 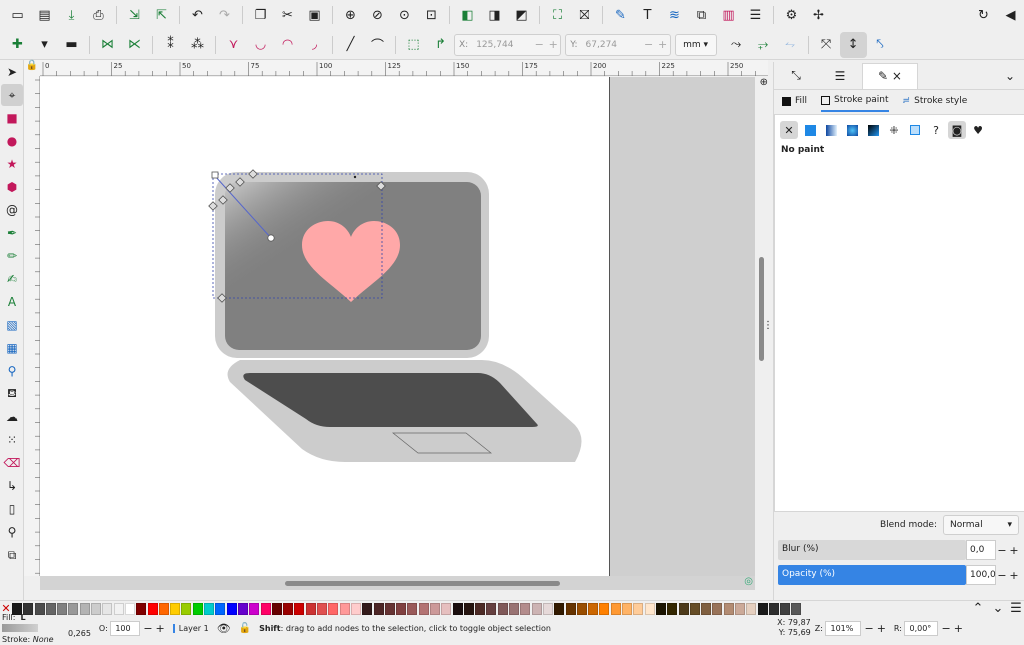 What do you see at coordinates (791, 15) in the screenshot?
I see `preferences-icon: ⚙` at bounding box center [791, 15].